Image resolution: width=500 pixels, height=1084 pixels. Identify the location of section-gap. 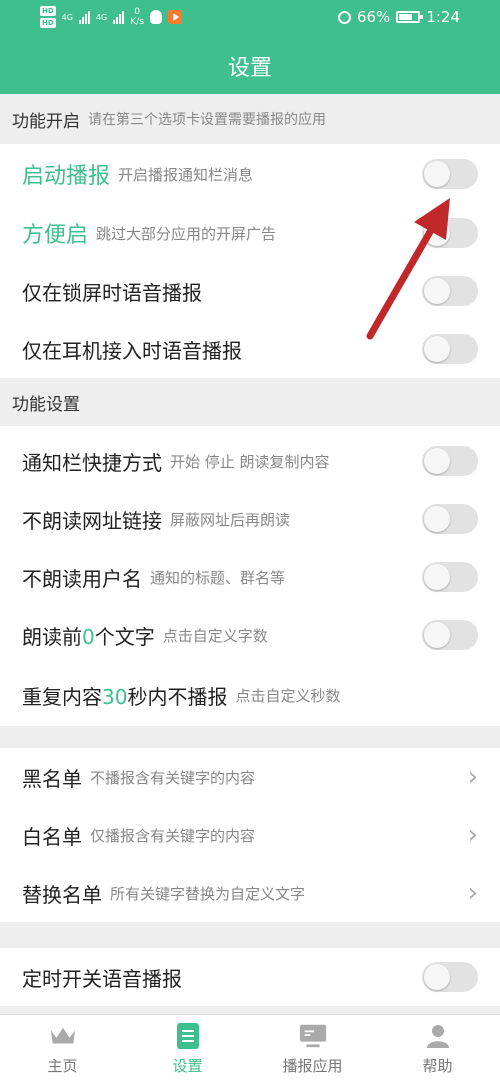
(250, 935).